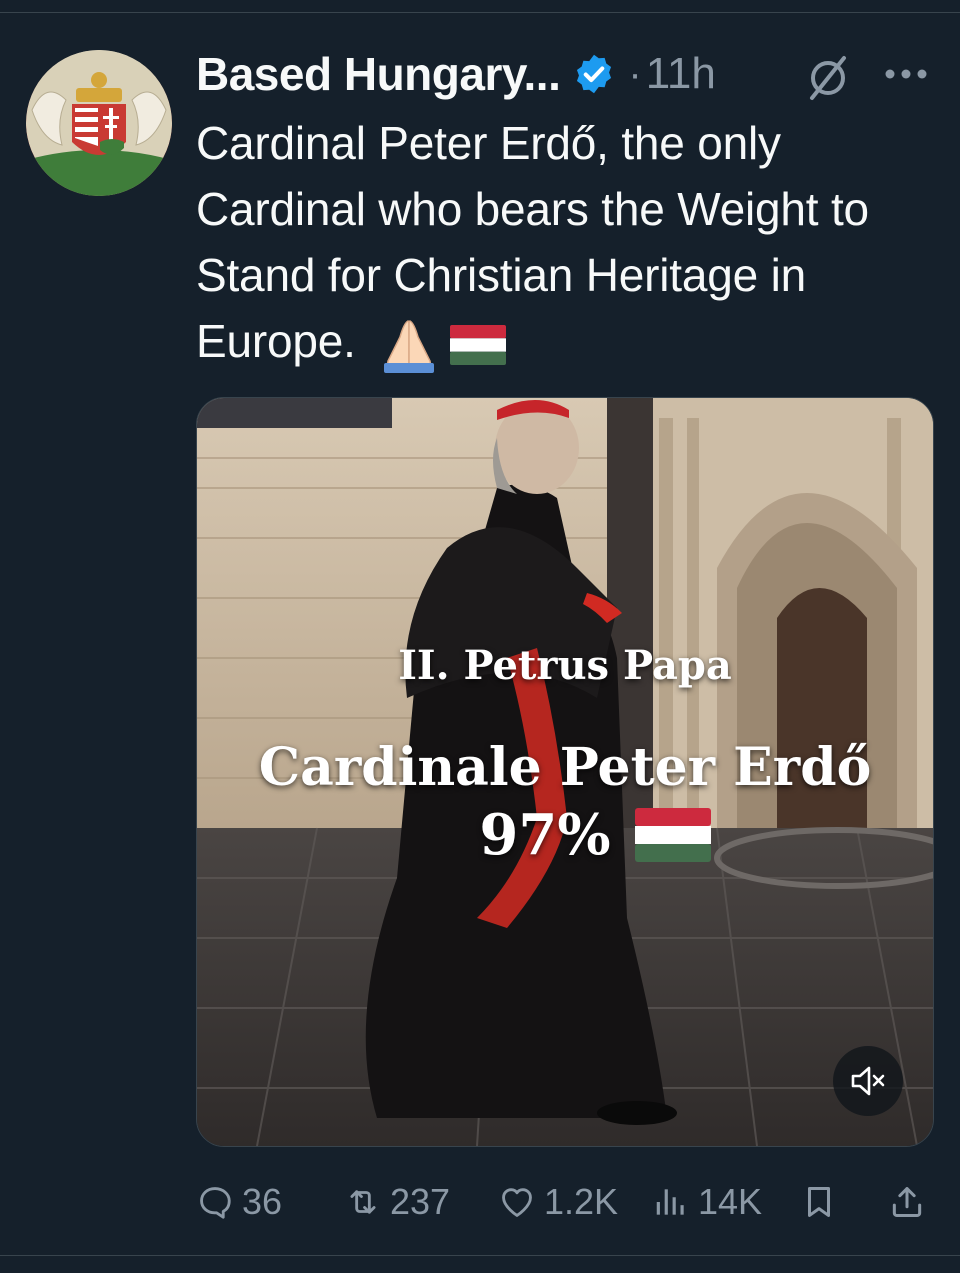 Image resolution: width=960 pixels, height=1273 pixels. I want to click on tweet-actions: 36 237 1.2K 14K, so click(566, 1202).